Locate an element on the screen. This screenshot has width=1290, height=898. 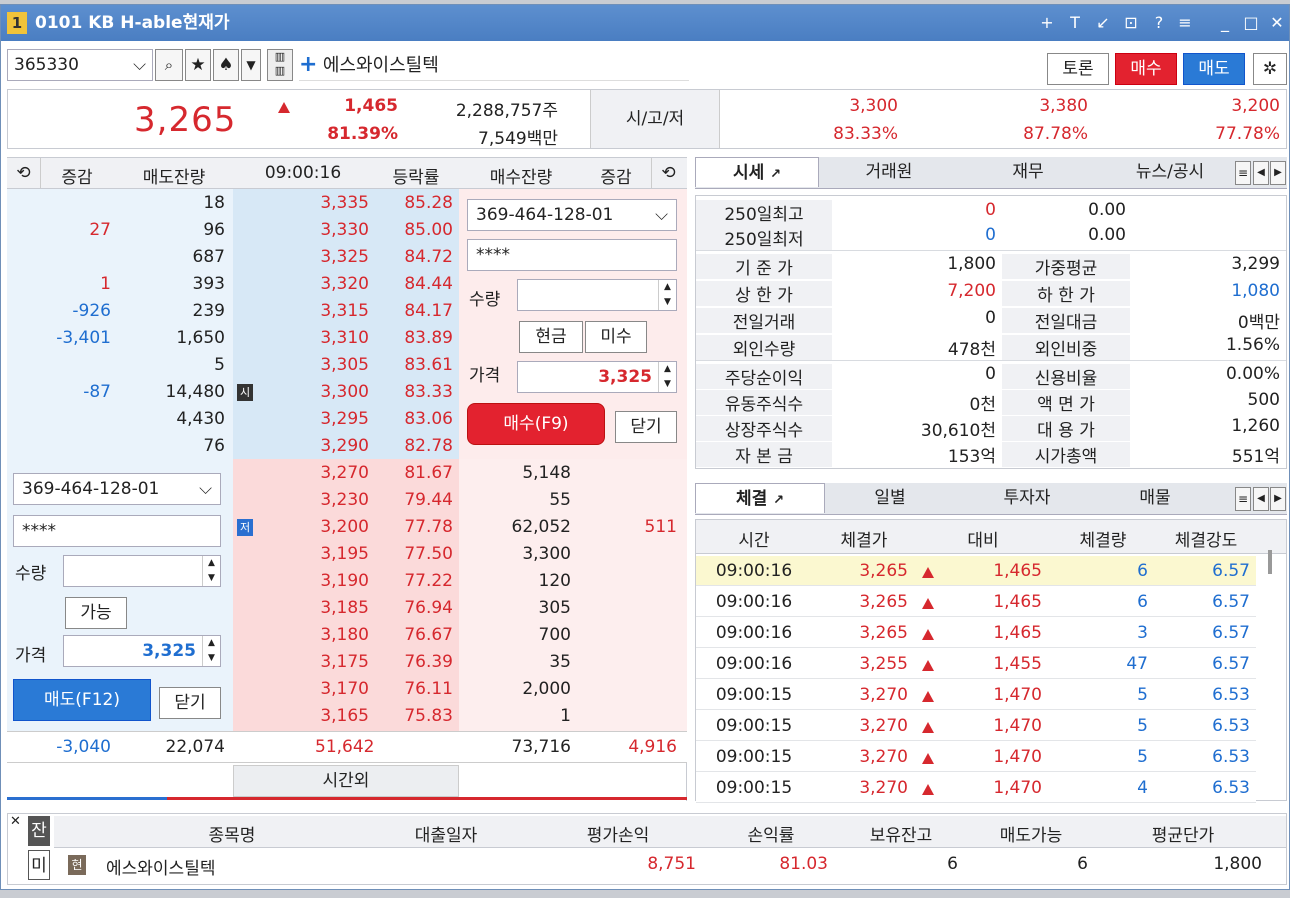
chevron-down-icon: ⌵ is located at coordinates (139, 65).